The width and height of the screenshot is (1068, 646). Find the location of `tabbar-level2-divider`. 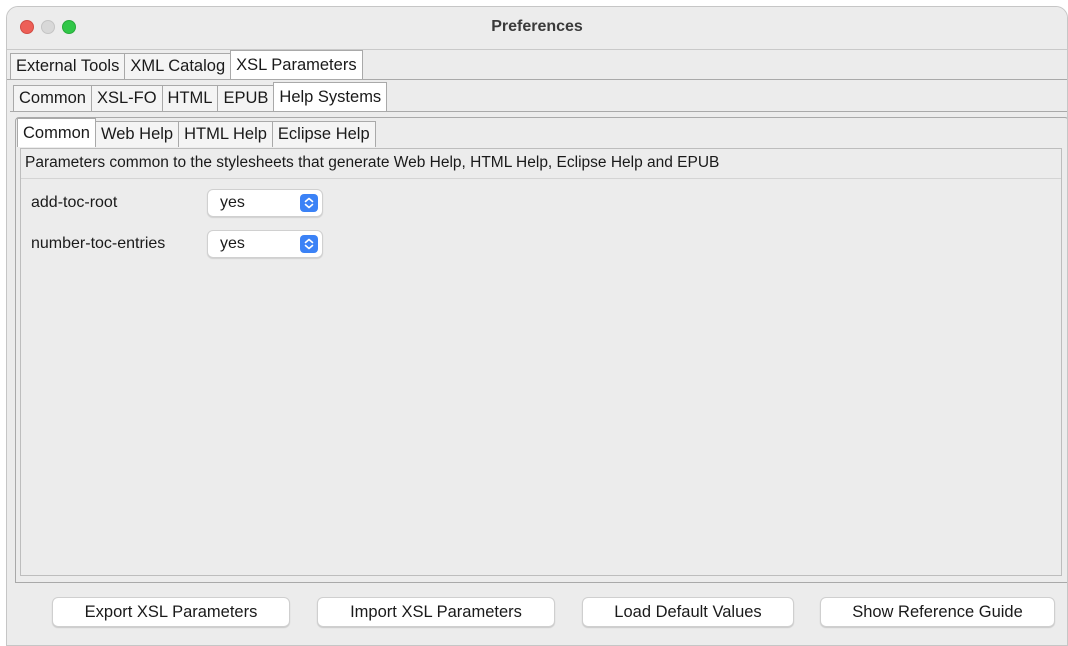

tabbar-level2-divider is located at coordinates (538, 111).